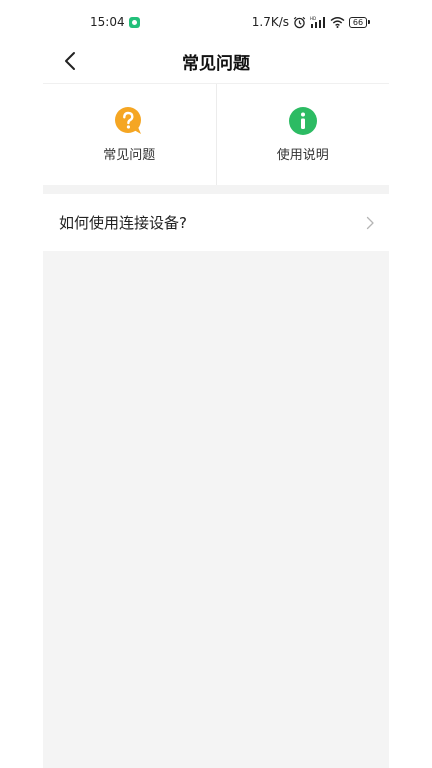 This screenshot has height=768, width=432. What do you see at coordinates (107, 22) in the screenshot?
I see `status-time: 15:04` at bounding box center [107, 22].